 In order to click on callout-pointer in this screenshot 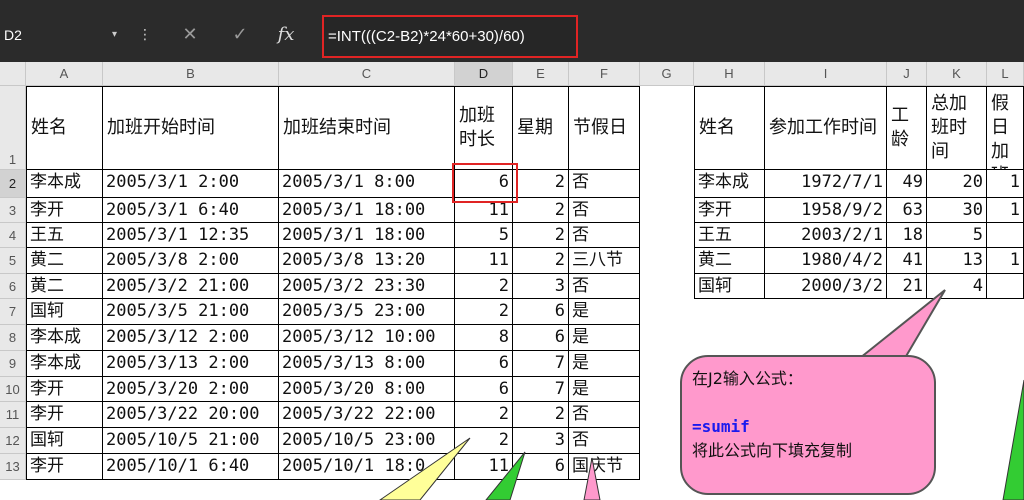, I will do `click(901, 324)`.